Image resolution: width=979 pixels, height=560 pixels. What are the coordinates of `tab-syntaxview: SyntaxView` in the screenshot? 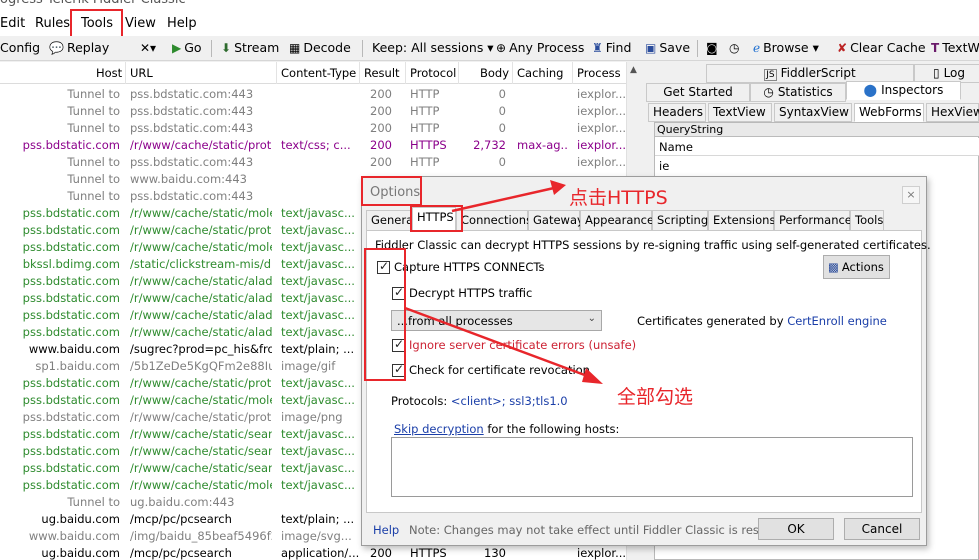 It's located at (813, 112).